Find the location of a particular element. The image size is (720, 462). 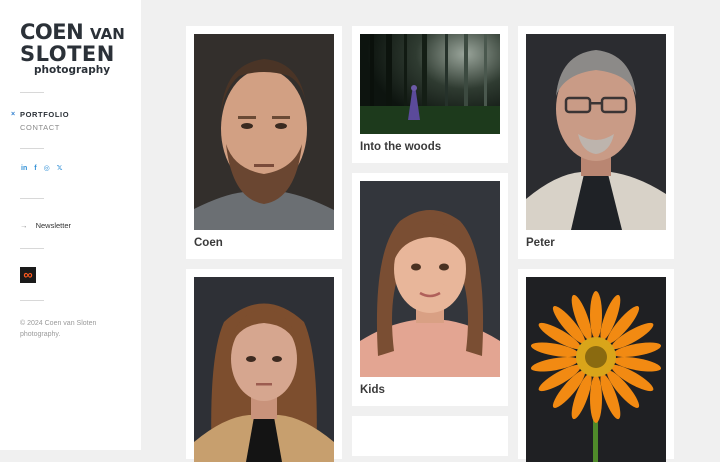

logo-word-sloten: SLOTEN is located at coordinates (67, 54).